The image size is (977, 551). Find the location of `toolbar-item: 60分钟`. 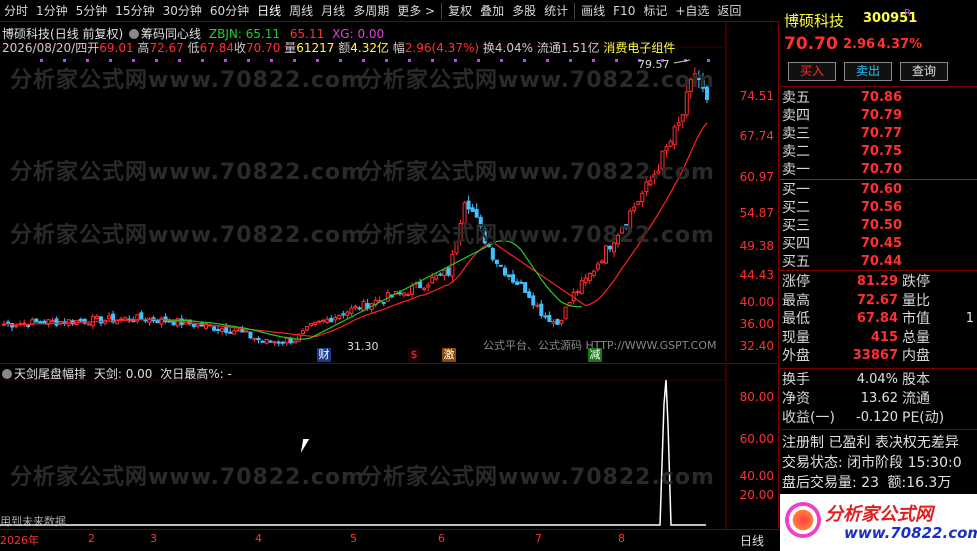

toolbar-item: 60分钟 is located at coordinates (229, 11).